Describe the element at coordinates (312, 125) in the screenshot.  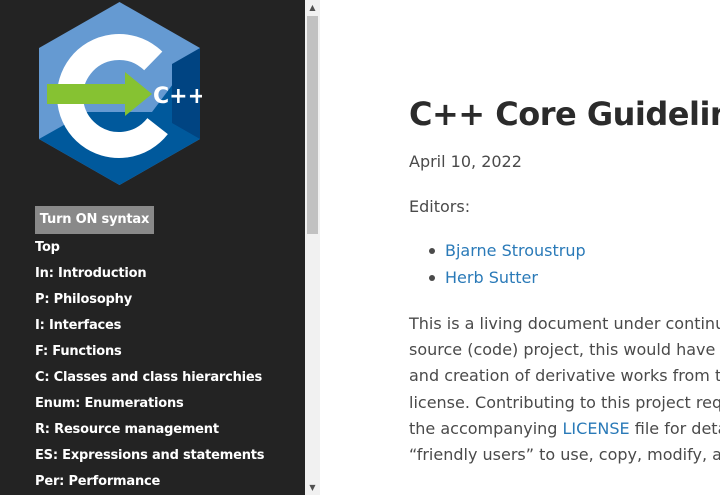
I see `scrollbar-thumb` at that location.